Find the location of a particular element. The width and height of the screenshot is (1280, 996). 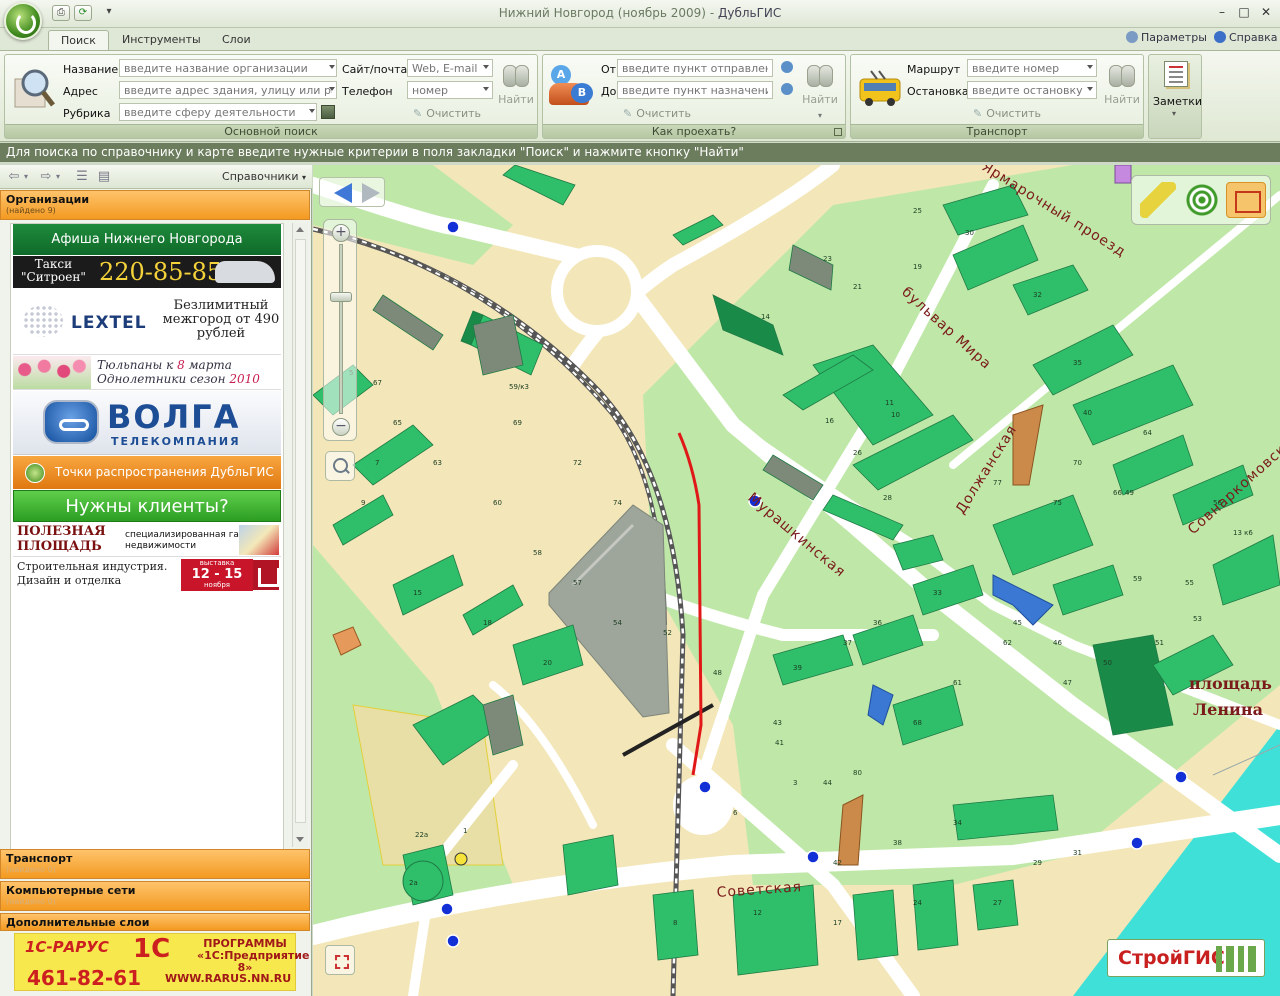

ad-polez-title: ПОЛЕЗНАЯ ПЛОЩАДЬ is located at coordinates (61, 539).